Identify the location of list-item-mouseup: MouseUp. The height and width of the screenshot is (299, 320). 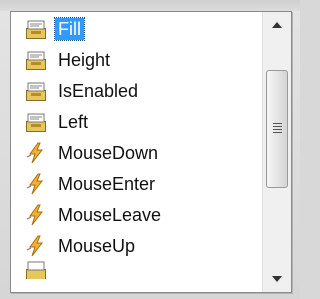
(137, 245).